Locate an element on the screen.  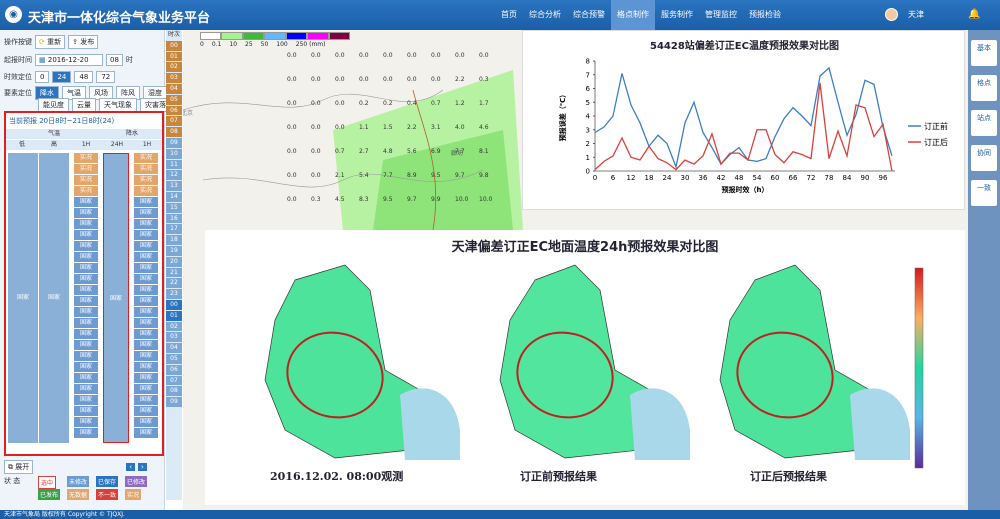
element-option: 云量 is located at coordinates (84, 105).